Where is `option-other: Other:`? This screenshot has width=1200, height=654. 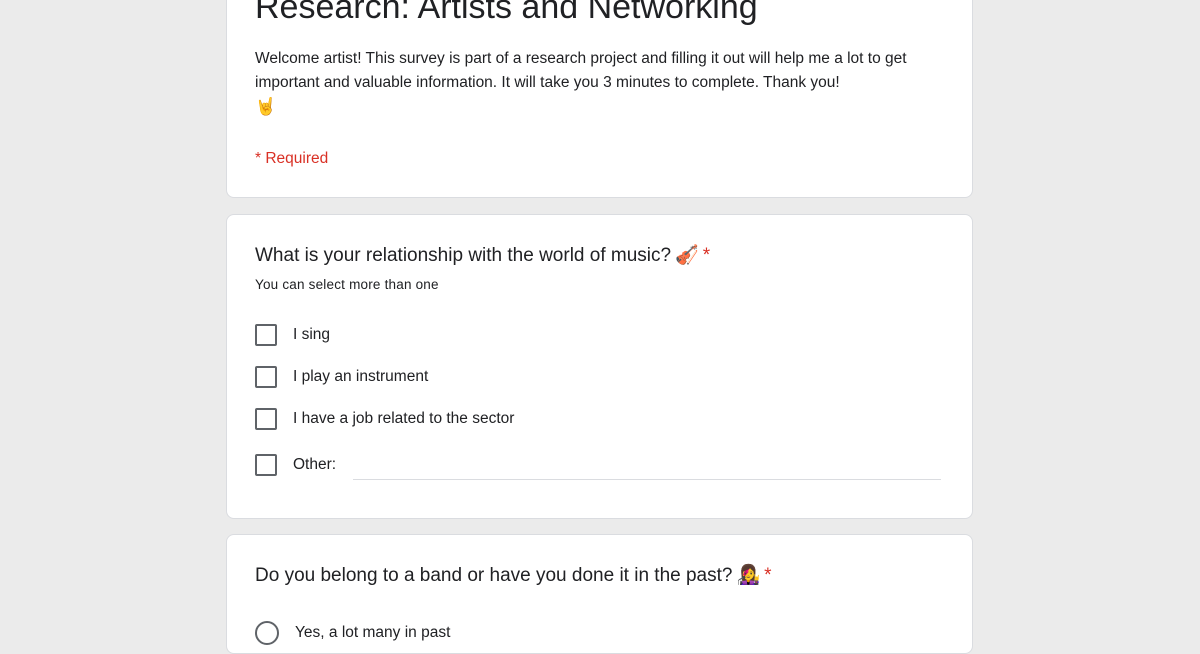 option-other: Other: is located at coordinates (295, 465).